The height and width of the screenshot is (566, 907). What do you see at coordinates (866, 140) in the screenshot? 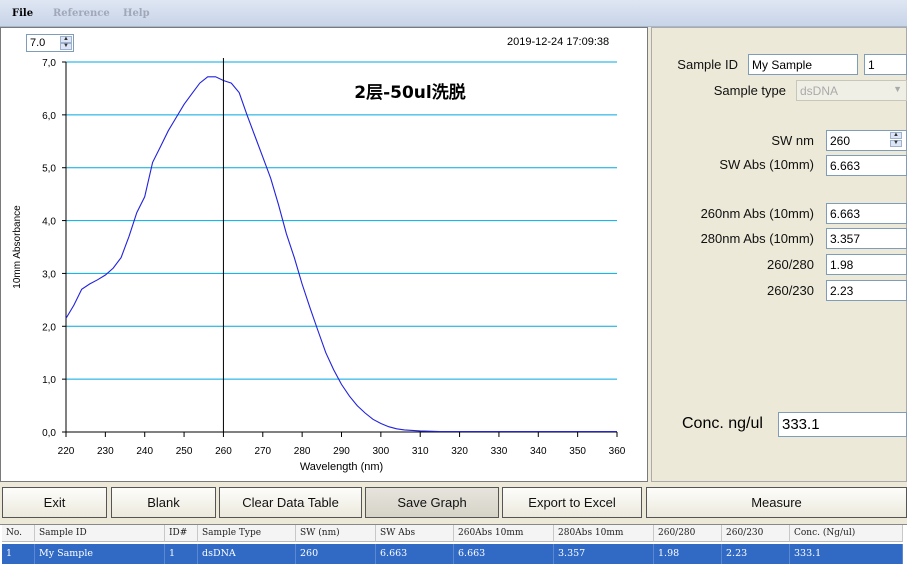
I see `sw-nm-stepper: 260 ▲ ▼` at bounding box center [866, 140].